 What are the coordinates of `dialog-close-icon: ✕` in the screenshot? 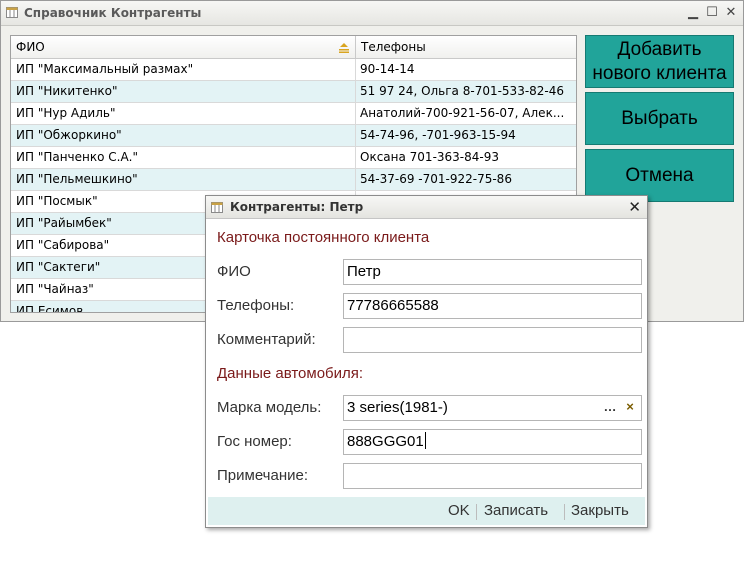 It's located at (634, 207).